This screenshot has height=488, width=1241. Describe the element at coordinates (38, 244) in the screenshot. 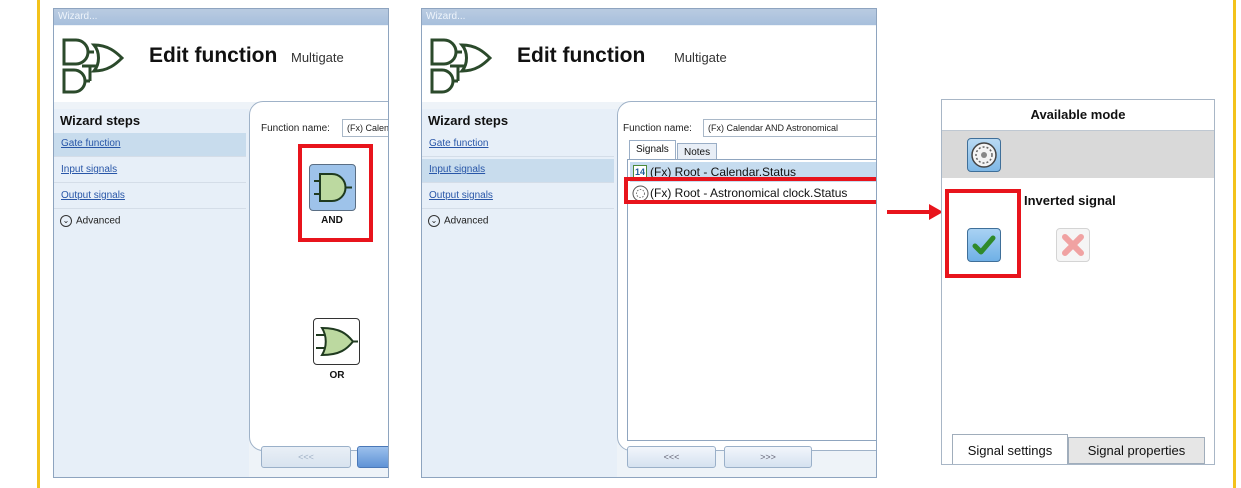

I see `left-accent-line` at that location.